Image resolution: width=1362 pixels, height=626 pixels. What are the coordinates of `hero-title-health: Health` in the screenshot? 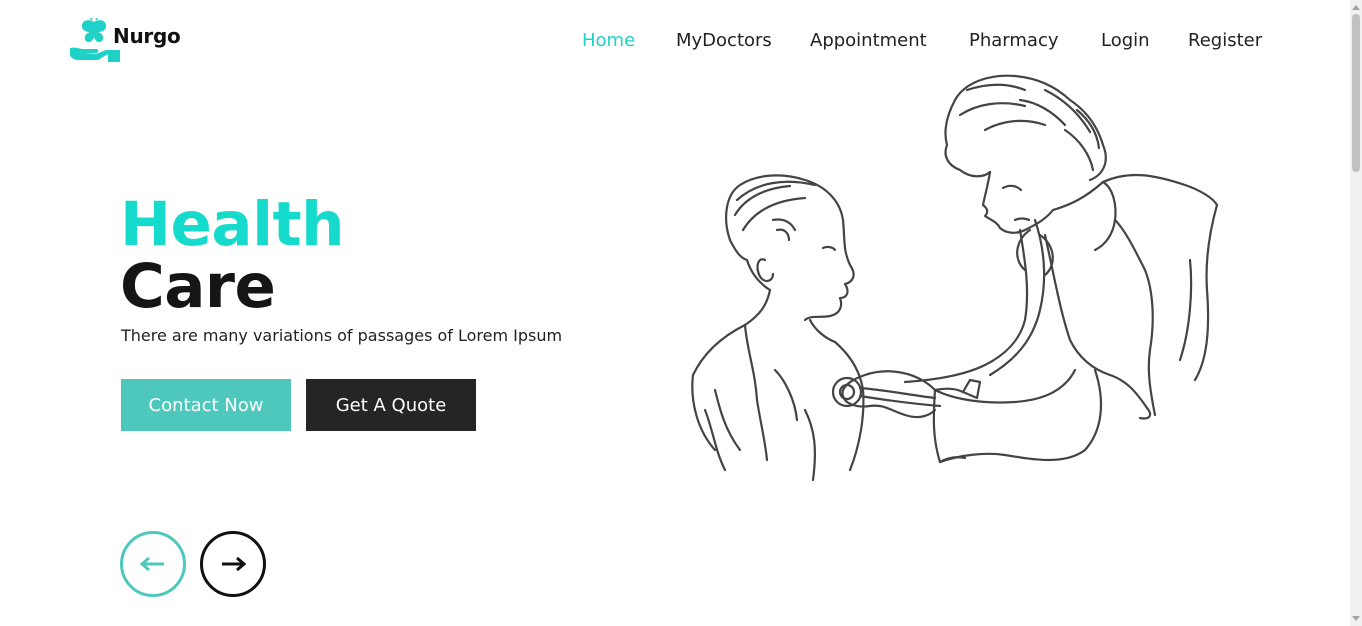 It's located at (232, 224).